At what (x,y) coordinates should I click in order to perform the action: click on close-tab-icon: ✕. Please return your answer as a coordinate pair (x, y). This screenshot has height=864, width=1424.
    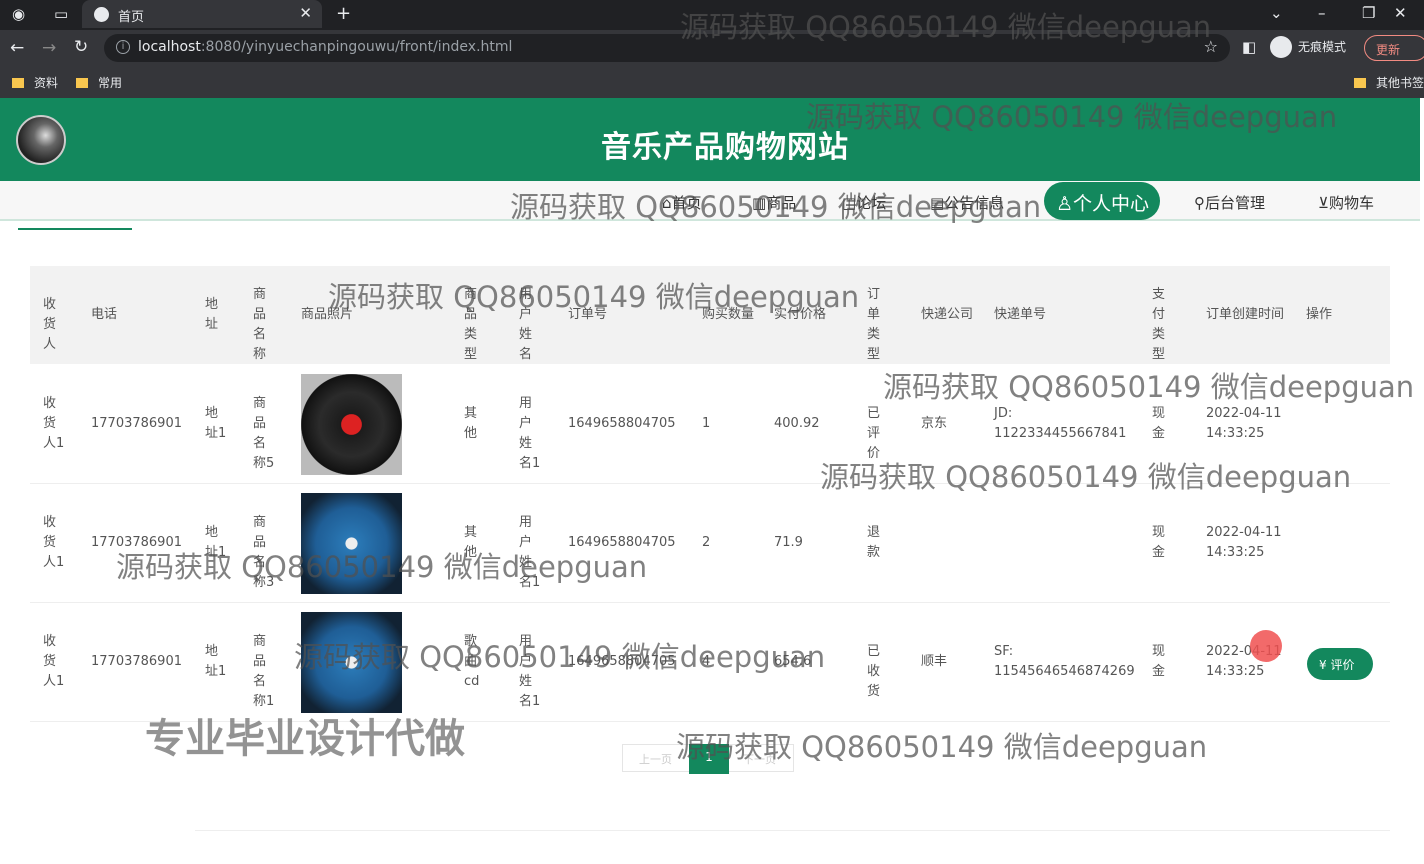
    Looking at the image, I should click on (305, 13).